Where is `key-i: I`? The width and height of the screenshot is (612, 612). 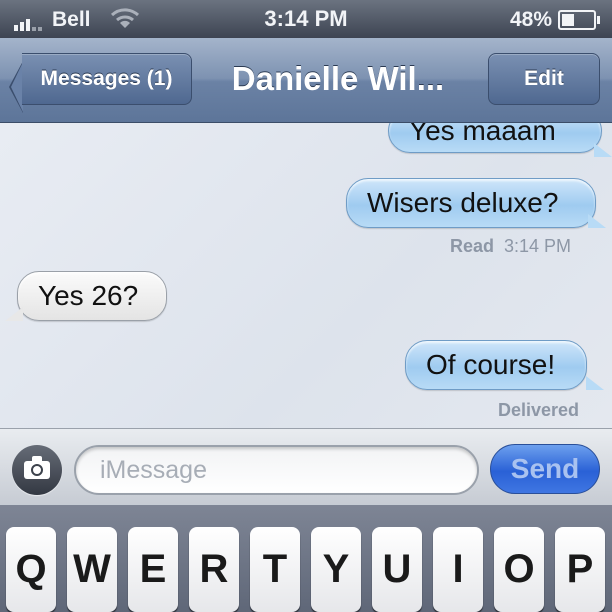
key-i: I is located at coordinates (458, 569).